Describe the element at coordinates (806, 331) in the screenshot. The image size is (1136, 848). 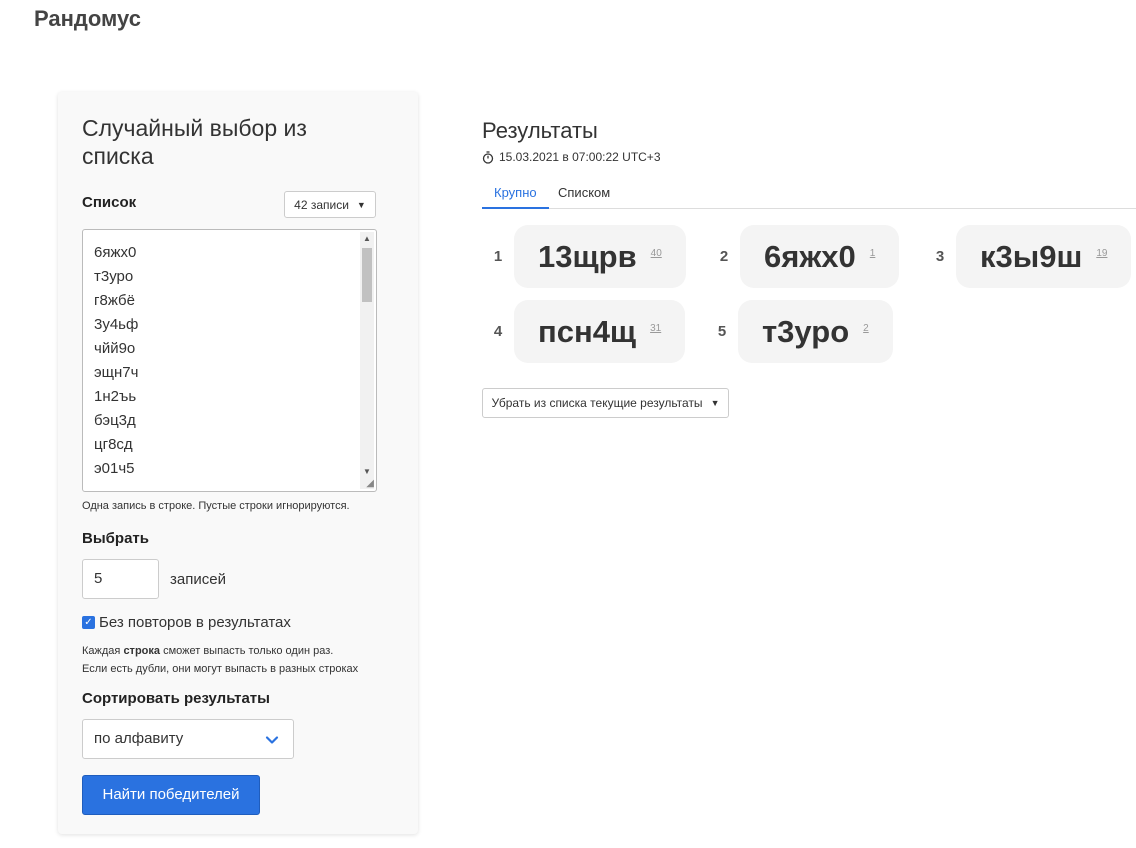
I see `result-word: т3уро` at that location.